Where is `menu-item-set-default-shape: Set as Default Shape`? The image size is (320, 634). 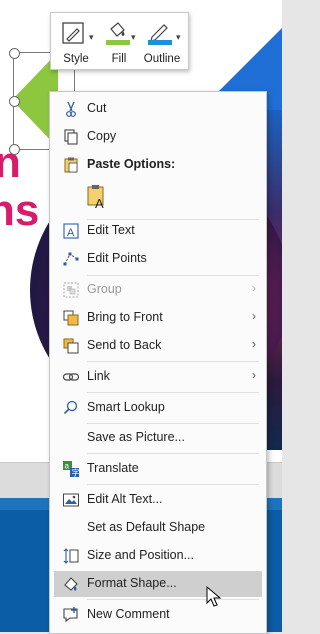 menu-item-set-default-shape: Set as Default Shape is located at coordinates (158, 528).